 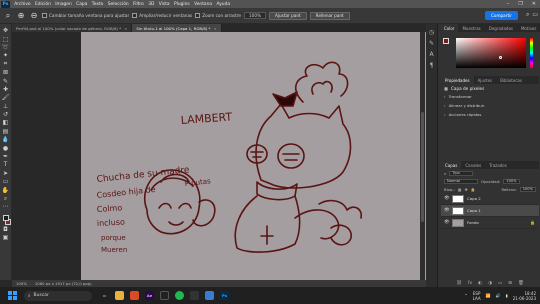 What do you see at coordinates (460, 189) in the screenshot?
I see `lock-pixels-icon: ▩` at bounding box center [460, 189].